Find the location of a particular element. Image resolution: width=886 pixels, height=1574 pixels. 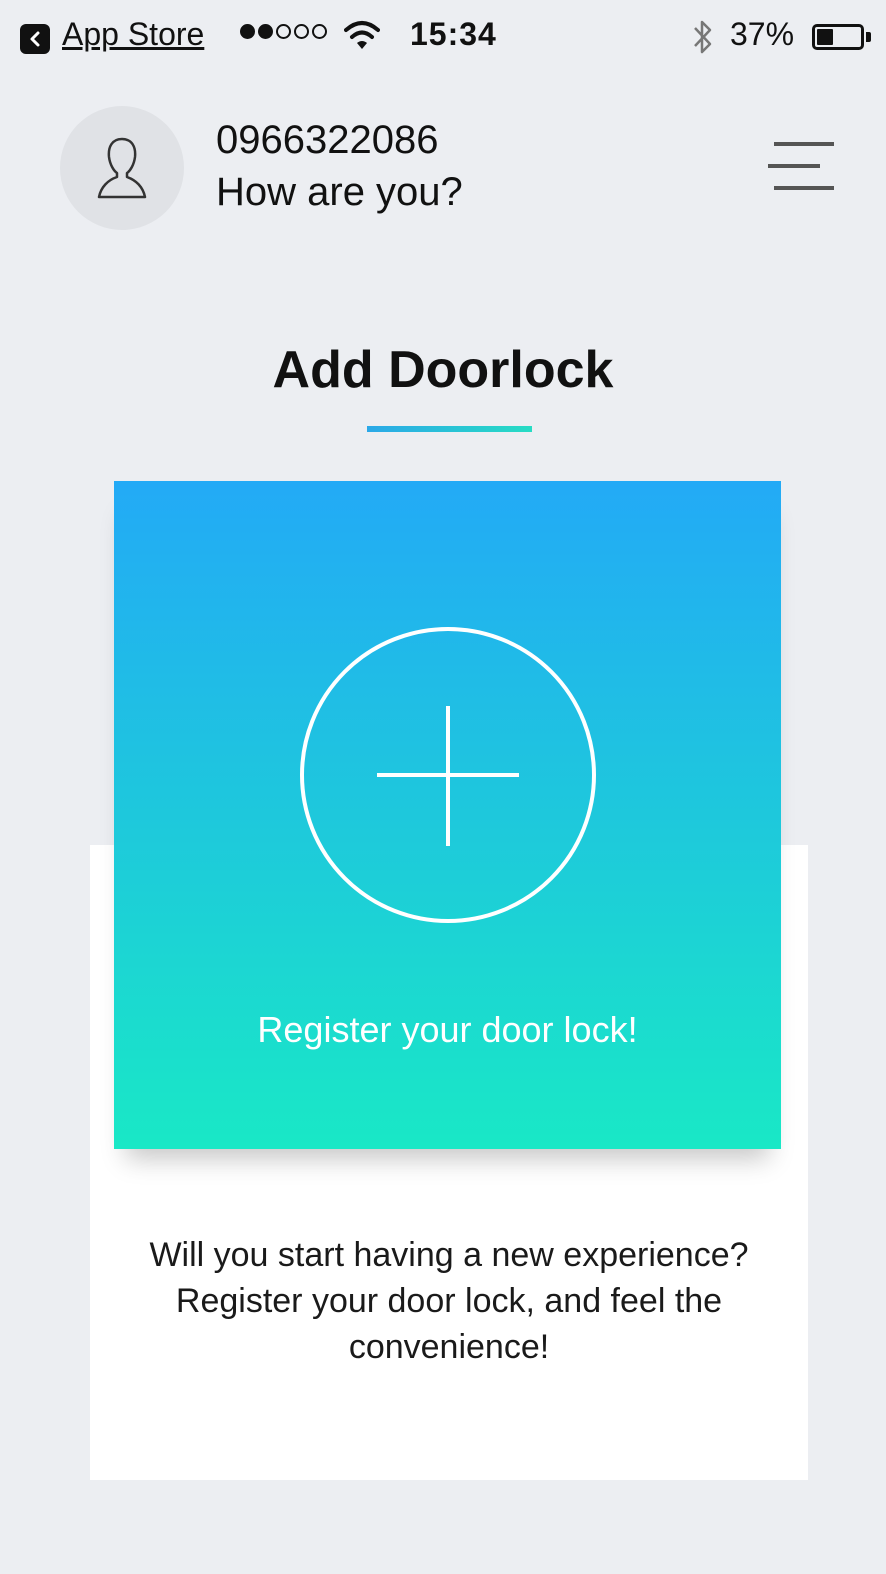

plus-circle-icon is located at coordinates (448, 775).